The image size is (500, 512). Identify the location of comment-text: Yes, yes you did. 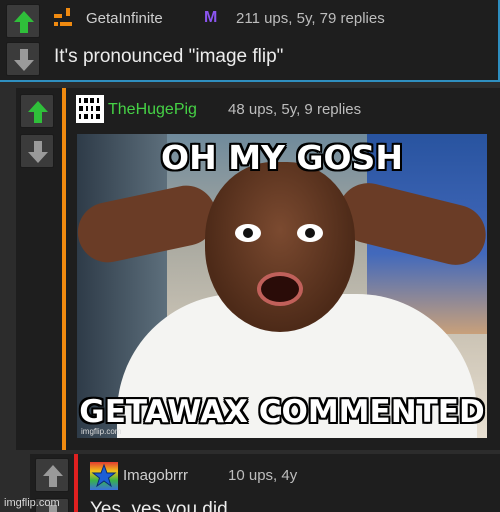
(159, 505).